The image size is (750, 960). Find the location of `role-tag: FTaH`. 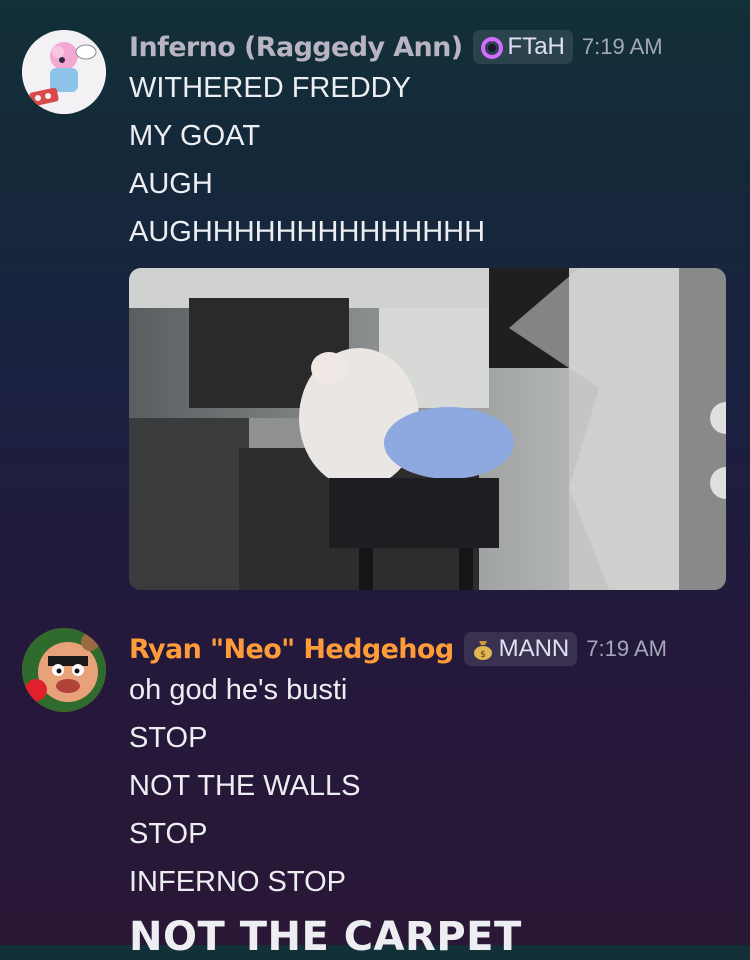

role-tag: FTaH is located at coordinates (522, 47).